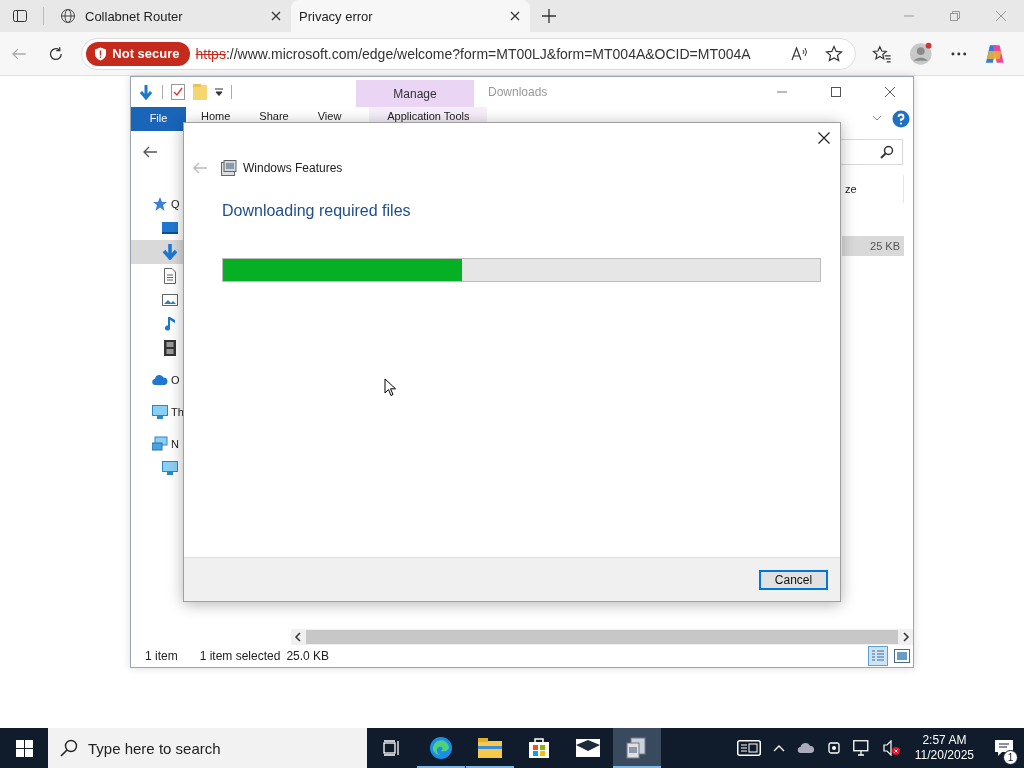  I want to click on status-text: 1 item selected, so click(240, 656).